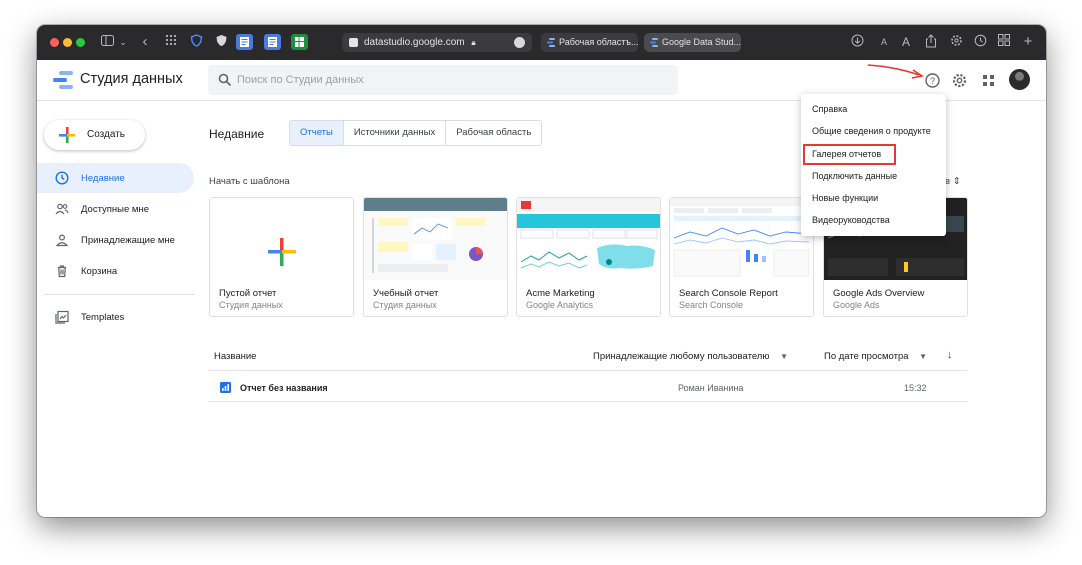  What do you see at coordinates (103, 317) in the screenshot?
I see `sidebar-item-label: Templates` at bounding box center [103, 317].